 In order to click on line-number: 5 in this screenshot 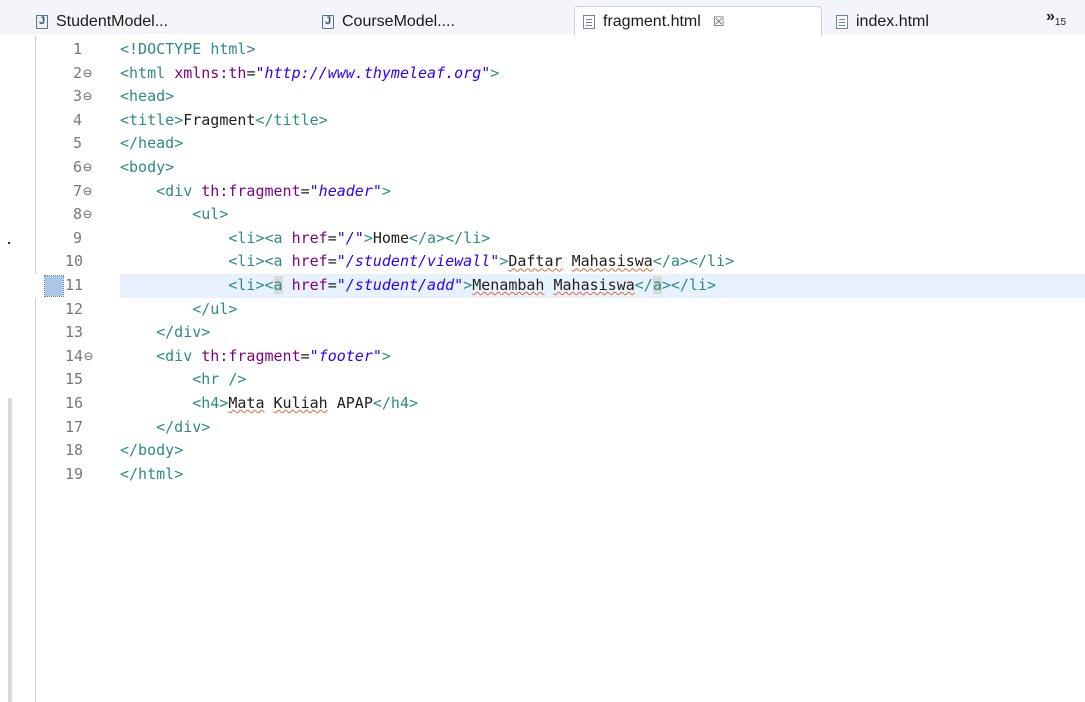, I will do `click(78, 143)`.